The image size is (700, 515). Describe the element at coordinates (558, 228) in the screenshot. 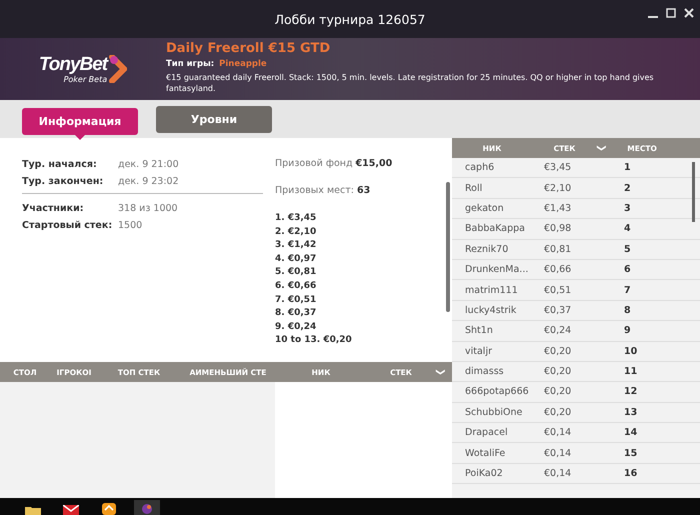

I see `player-stack: €0,98` at that location.